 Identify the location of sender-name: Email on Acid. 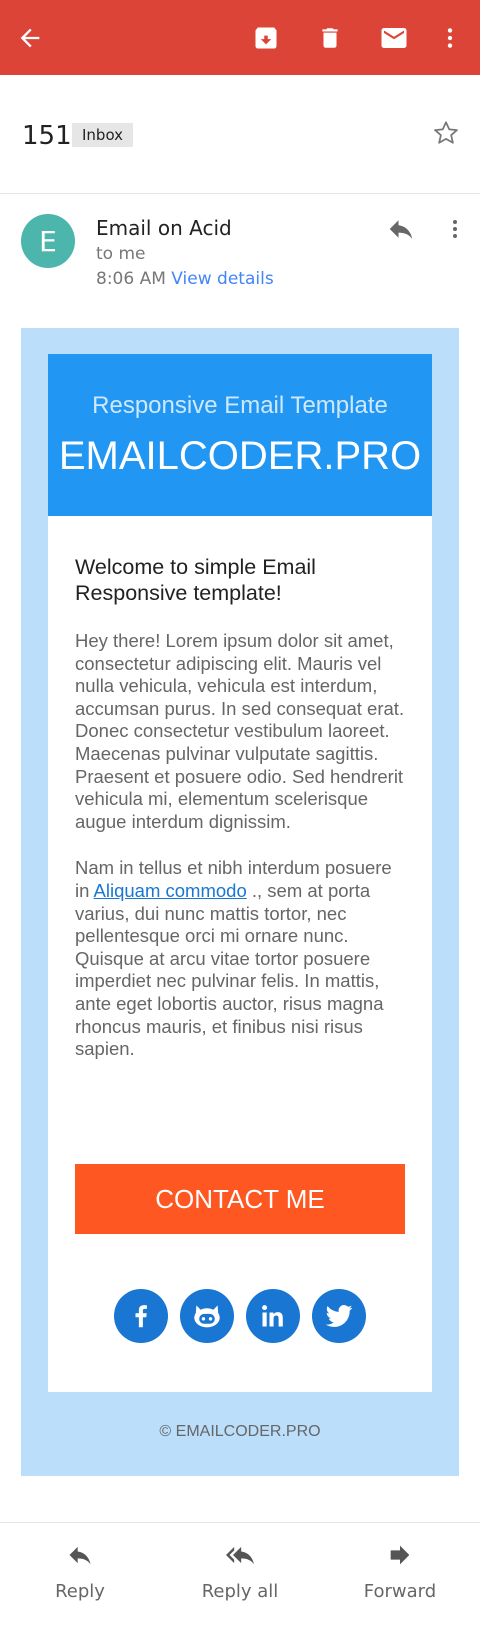
(164, 228).